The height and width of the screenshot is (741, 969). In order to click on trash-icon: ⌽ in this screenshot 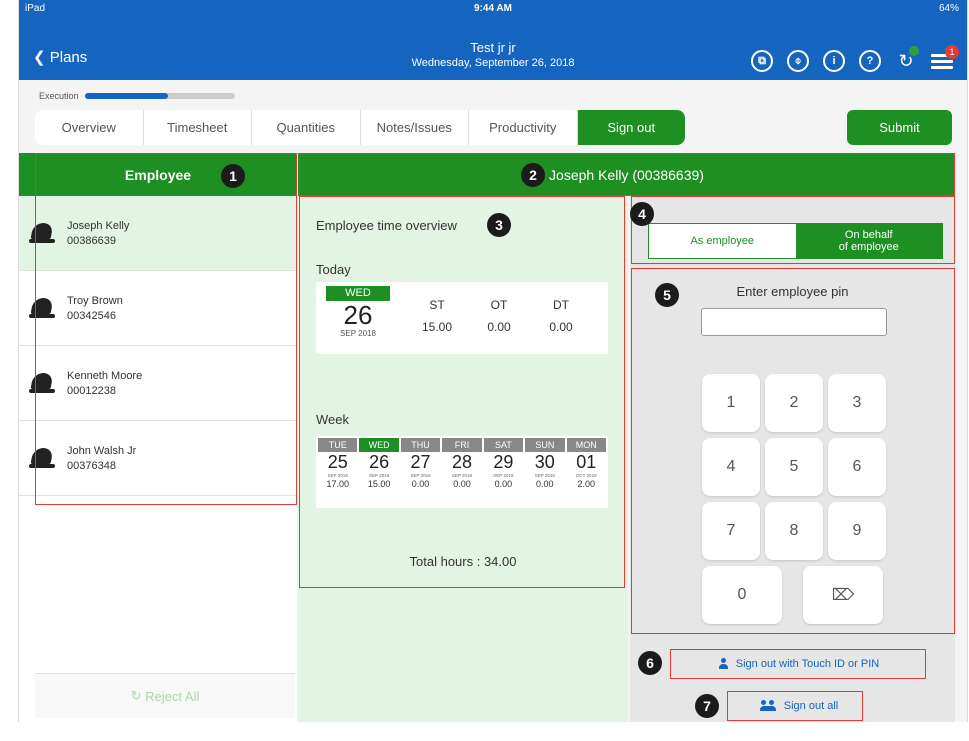, I will do `click(798, 61)`.